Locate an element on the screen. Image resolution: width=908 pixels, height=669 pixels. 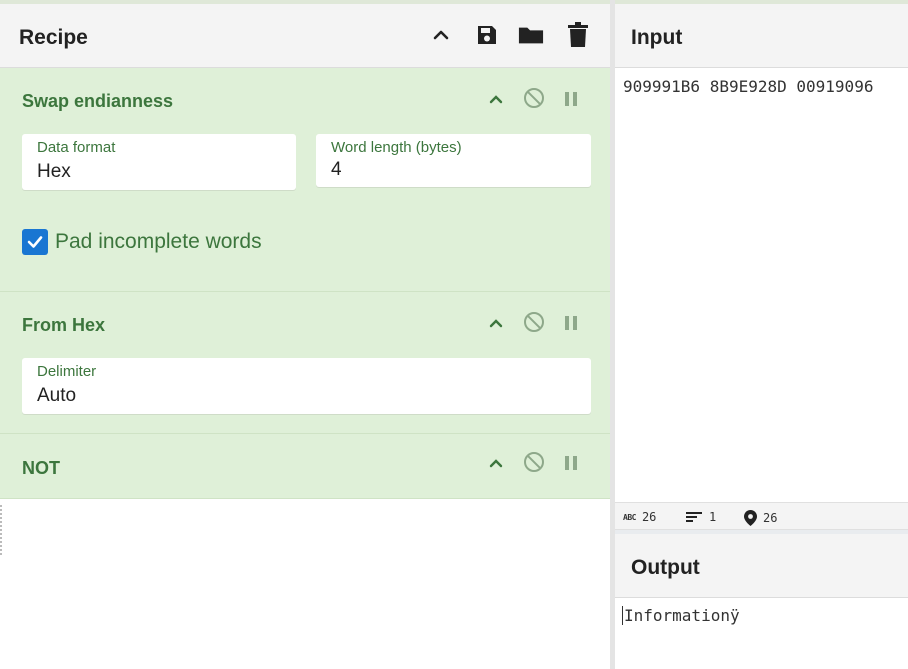
abc-icon: ABC is located at coordinates (629, 517).